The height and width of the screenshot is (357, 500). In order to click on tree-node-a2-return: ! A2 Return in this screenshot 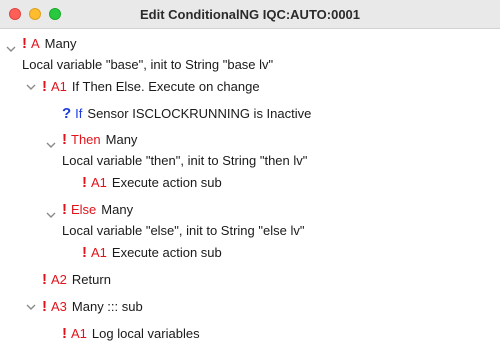, I will do `click(76, 280)`.